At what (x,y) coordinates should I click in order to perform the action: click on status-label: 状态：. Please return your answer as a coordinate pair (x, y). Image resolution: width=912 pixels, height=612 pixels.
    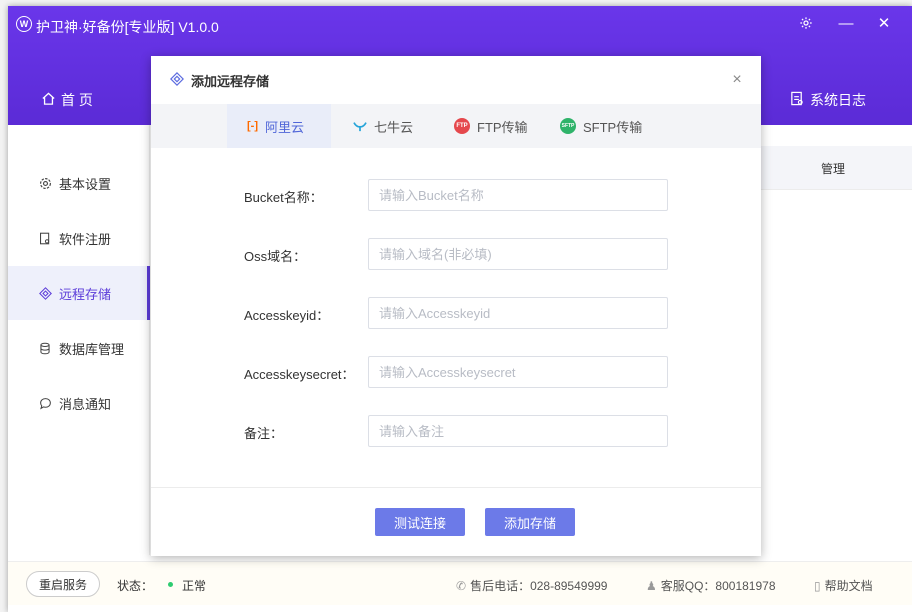
    Looking at the image, I should click on (135, 586).